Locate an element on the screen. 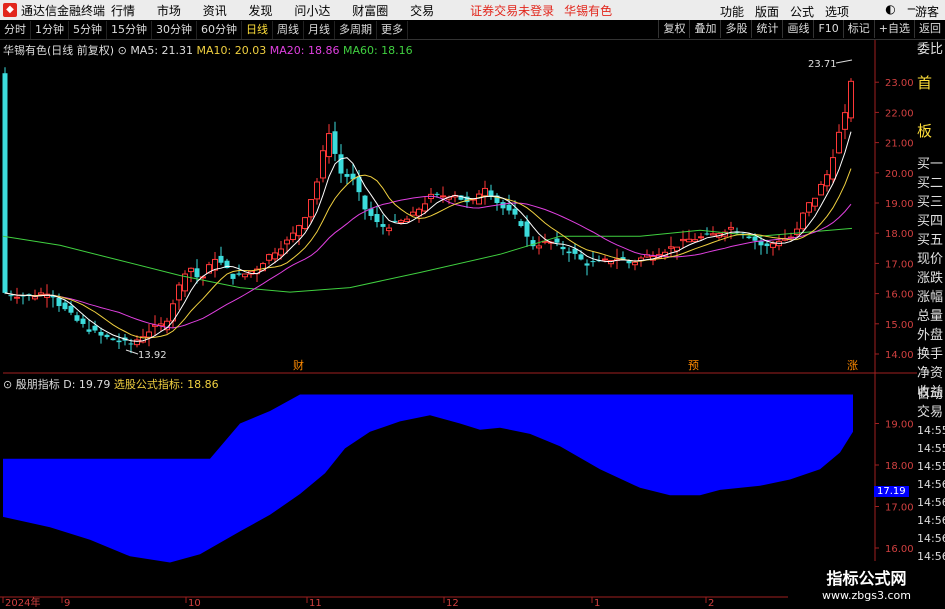 This screenshot has width=945, height=609. high-price-label: 23.71 is located at coordinates (822, 64).